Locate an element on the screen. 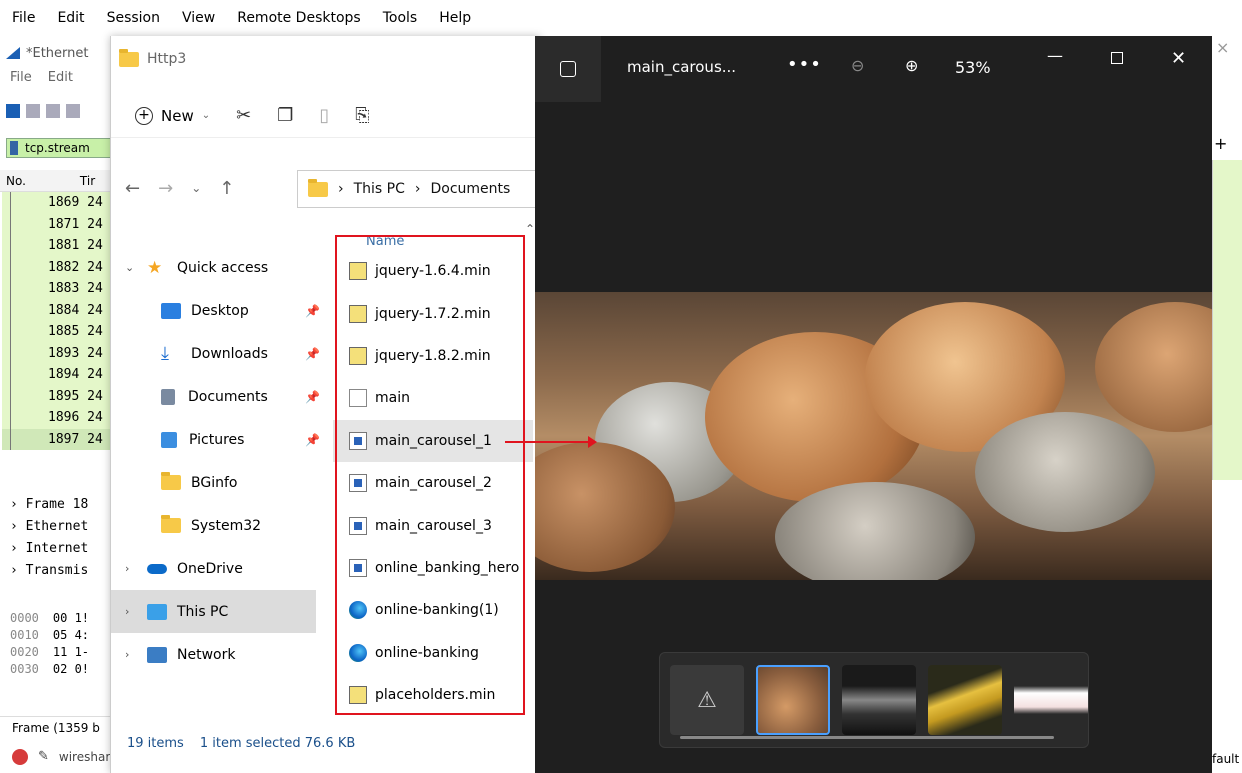 The image size is (1242, 773). close-icon: × is located at coordinates (1222, 47).